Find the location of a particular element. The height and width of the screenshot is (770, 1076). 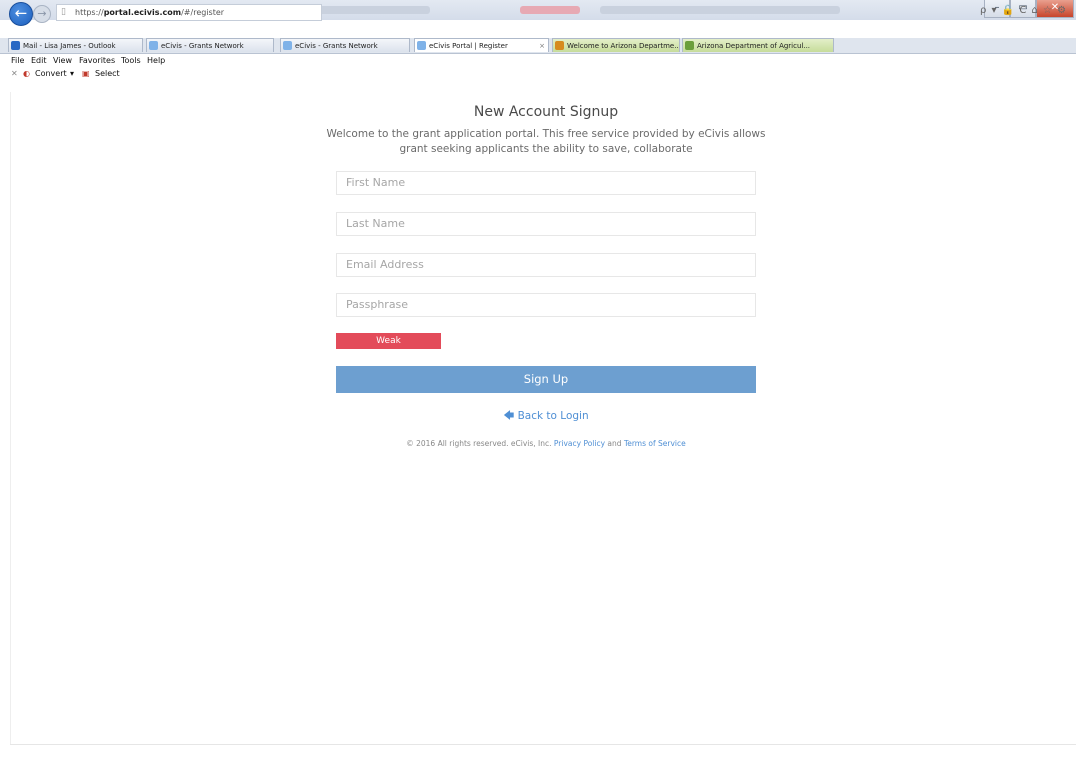

page-icon: ▯ is located at coordinates (63, 12).